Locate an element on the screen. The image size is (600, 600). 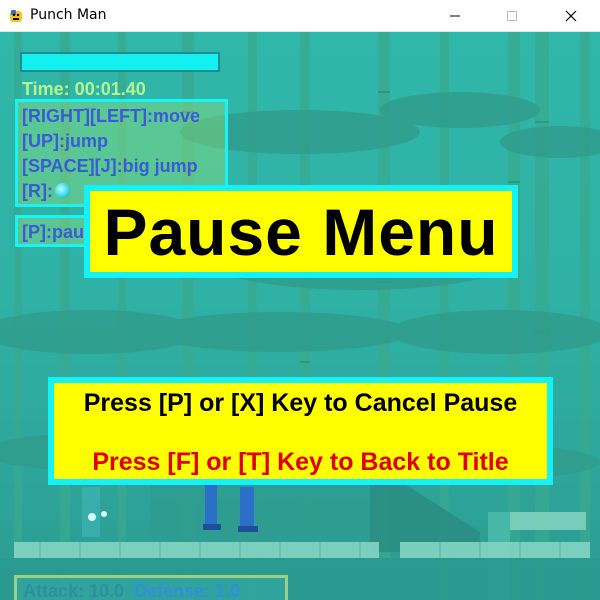
minimize-button is located at coordinates (455, 16).